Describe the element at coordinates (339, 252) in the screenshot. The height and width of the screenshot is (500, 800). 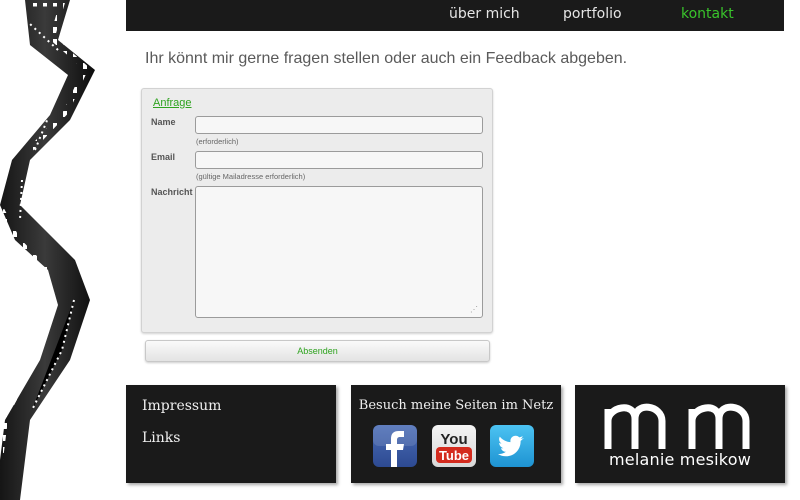
I see `message-textarea` at that location.